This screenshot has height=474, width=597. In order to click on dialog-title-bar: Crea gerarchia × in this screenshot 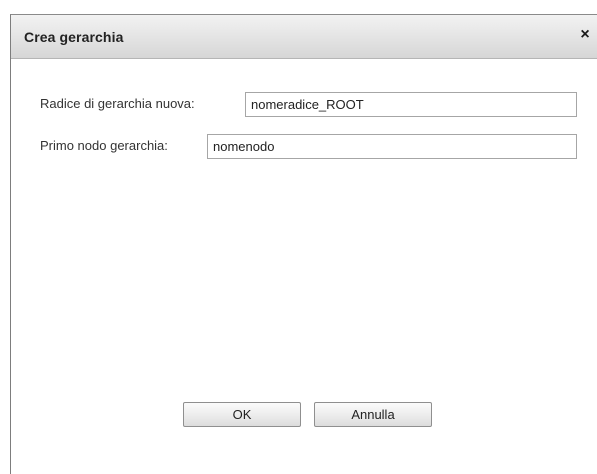, I will do `click(304, 37)`.